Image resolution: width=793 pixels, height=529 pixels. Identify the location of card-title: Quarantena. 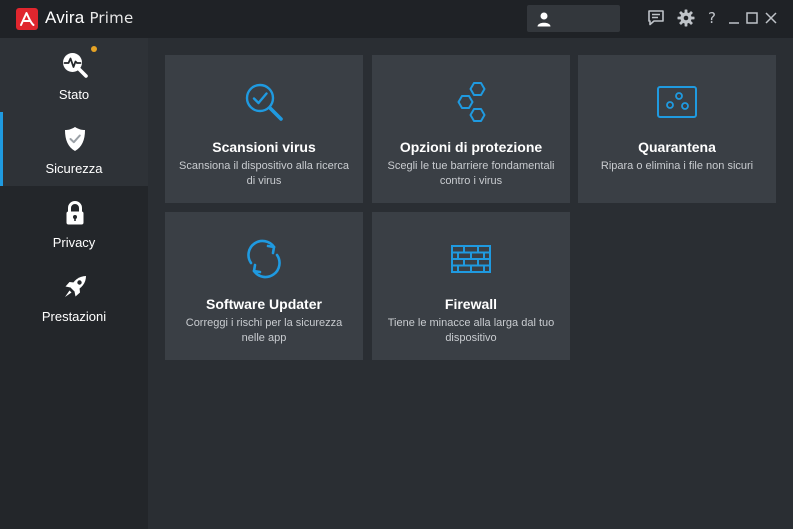
(677, 147).